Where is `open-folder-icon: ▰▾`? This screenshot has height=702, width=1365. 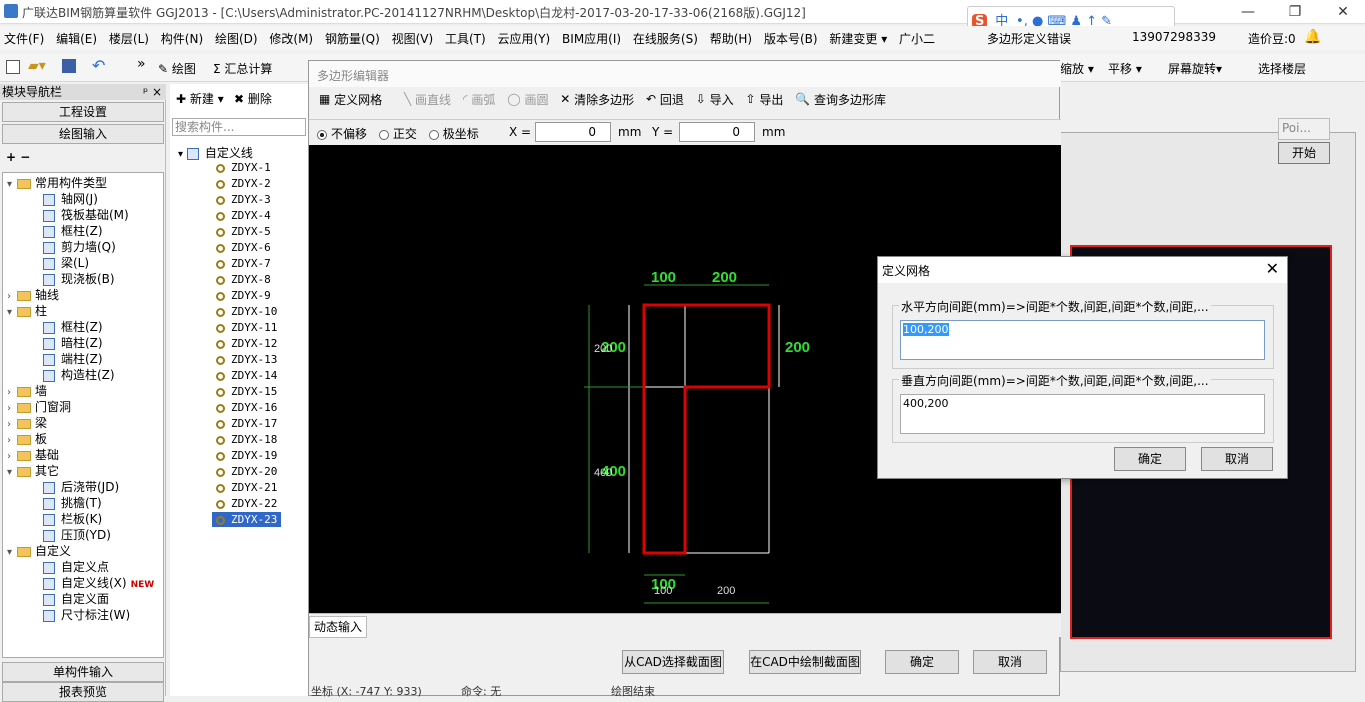 open-folder-icon: ▰▾ is located at coordinates (37, 66).